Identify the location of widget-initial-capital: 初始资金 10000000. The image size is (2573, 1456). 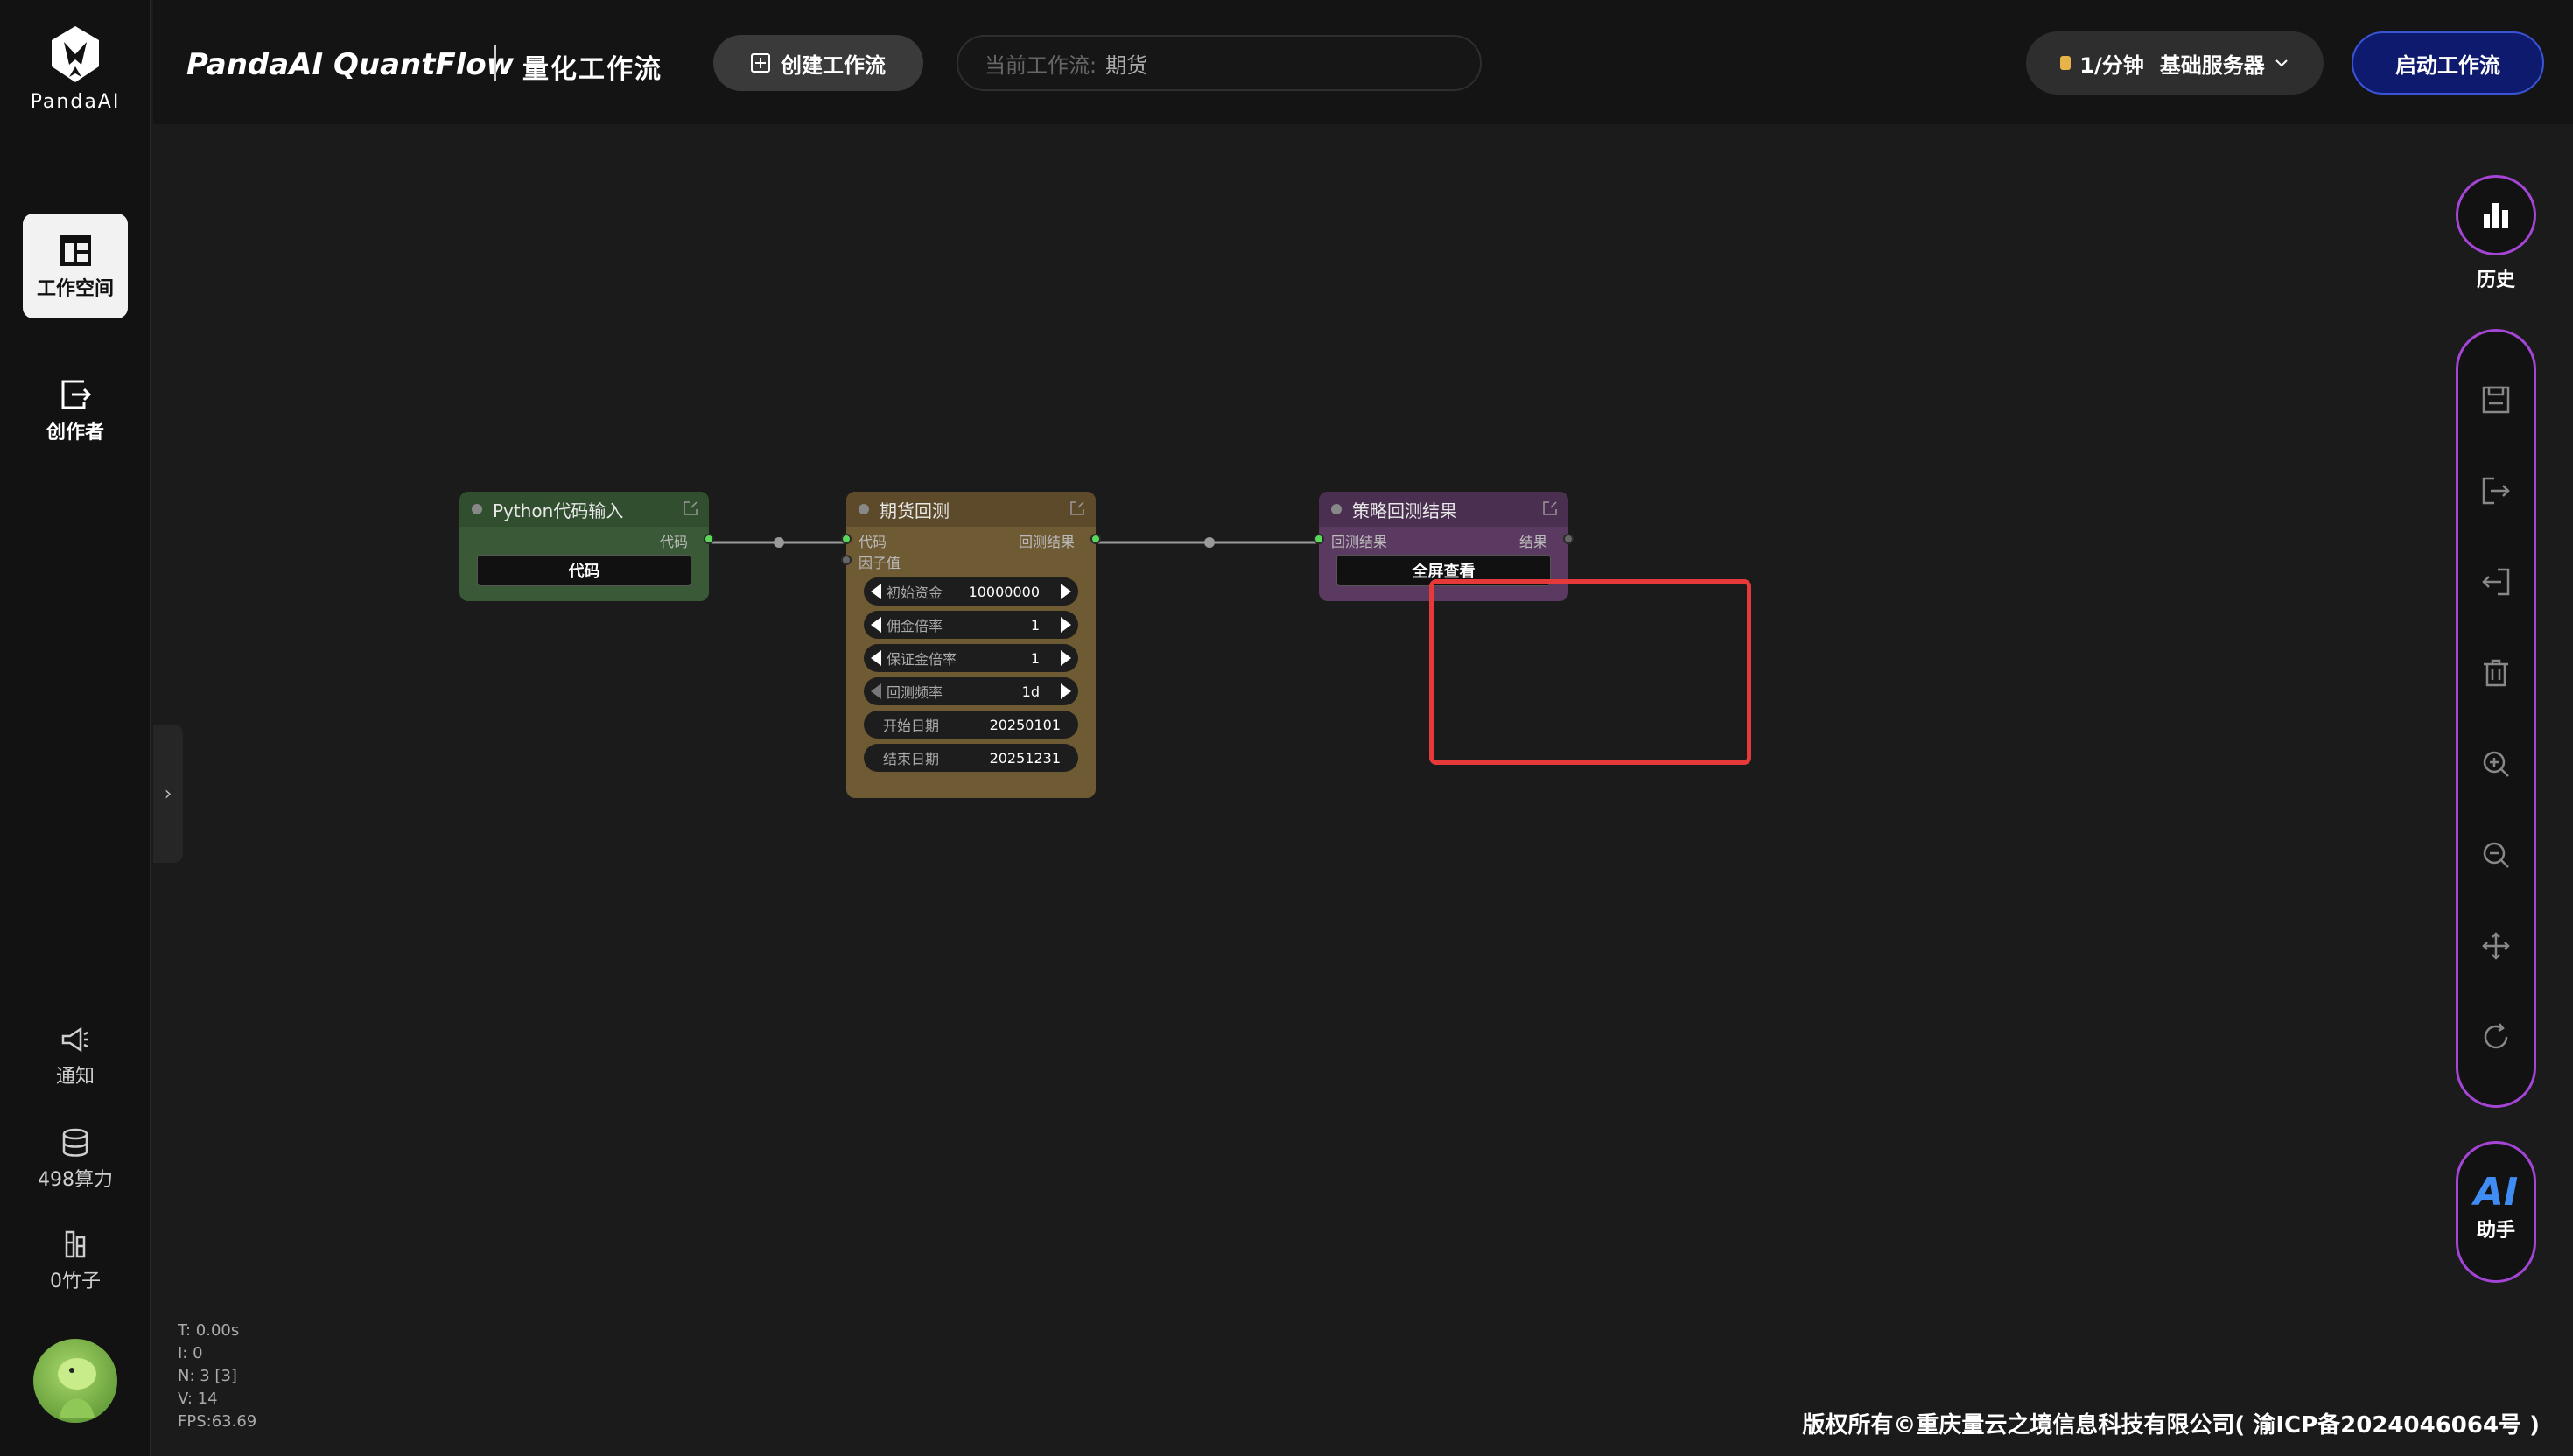
(971, 592).